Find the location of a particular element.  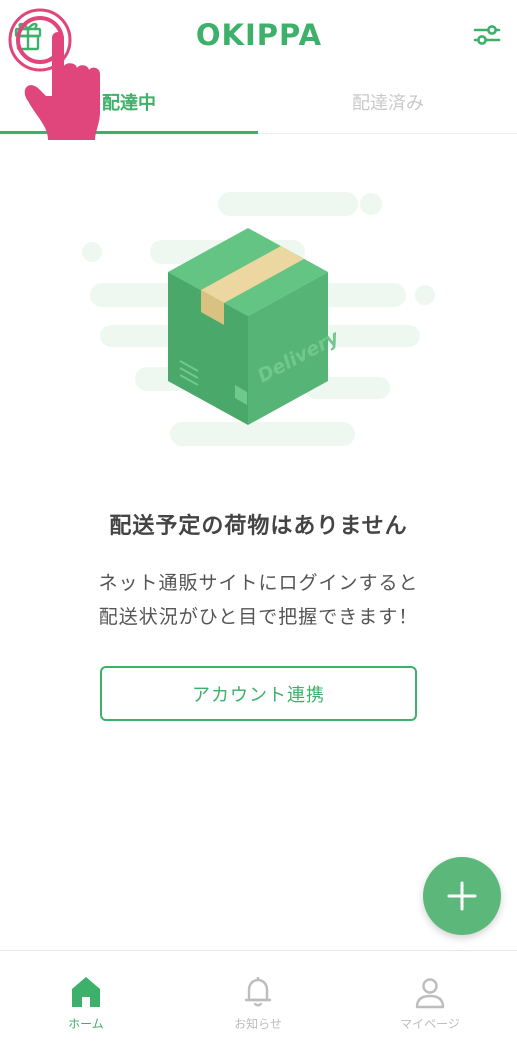

delivery-tabs: 配達中 配達済み is located at coordinates (258, 102).